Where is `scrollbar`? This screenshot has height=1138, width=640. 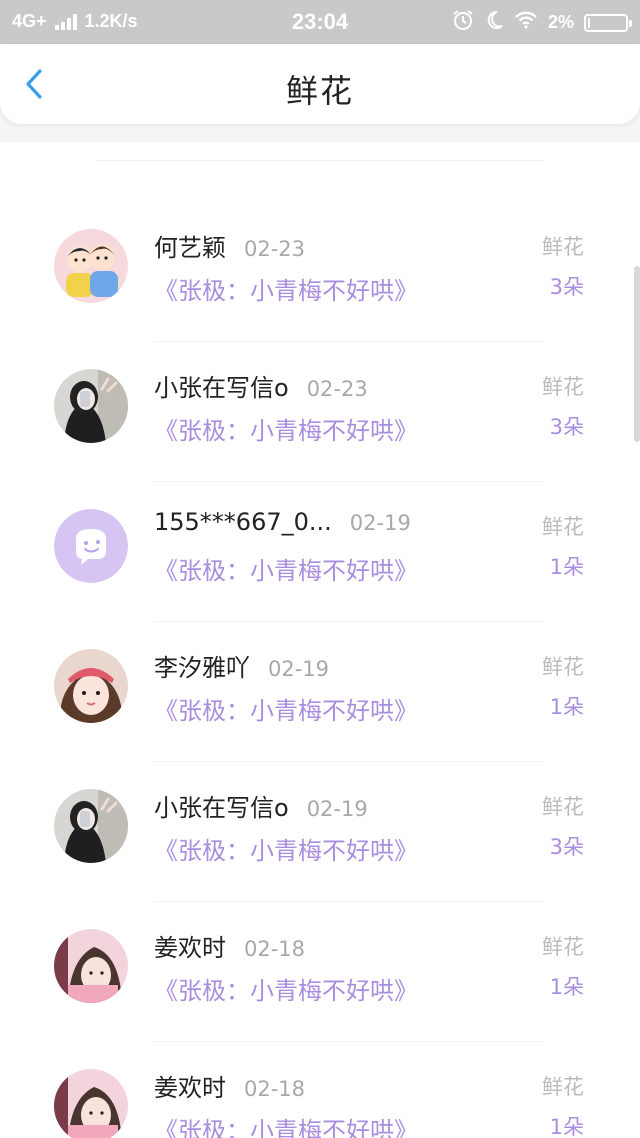
scrollbar is located at coordinates (637, 354).